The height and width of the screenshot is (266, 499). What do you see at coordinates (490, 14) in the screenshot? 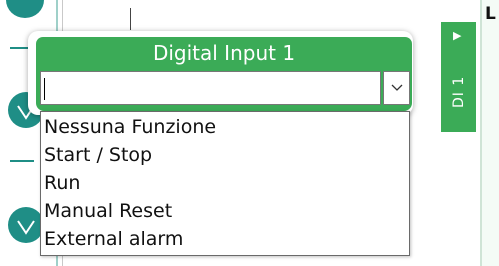
I see `right-panel-letter: L` at bounding box center [490, 14].